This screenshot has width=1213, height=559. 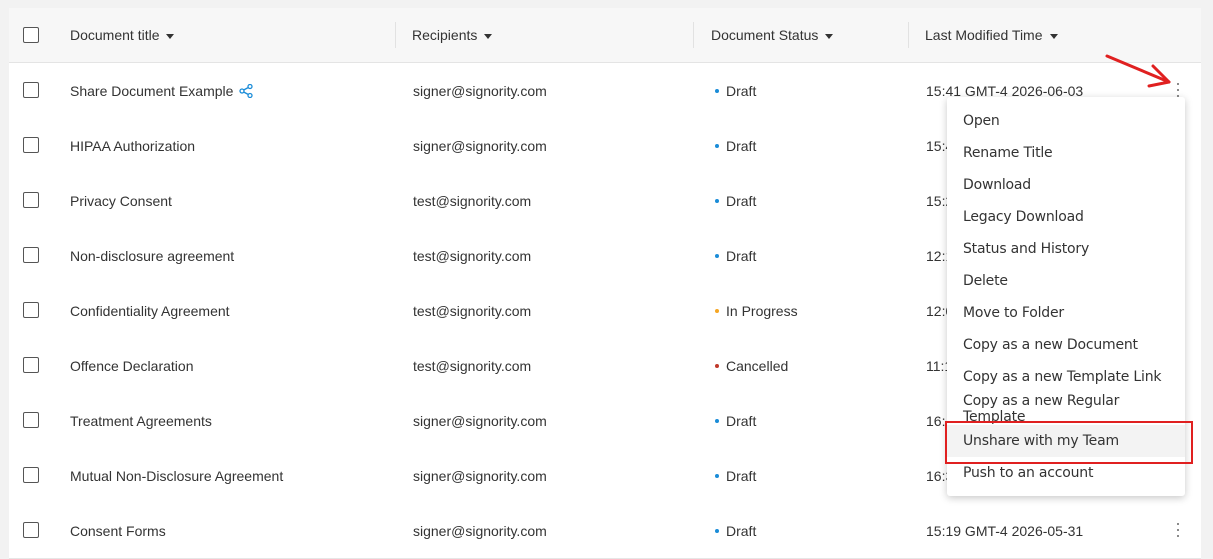 I want to click on status-label: In Progress, so click(x=762, y=310).